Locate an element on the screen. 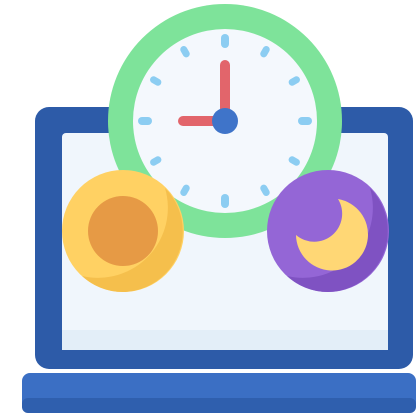 The height and width of the screenshot is (413, 416). laptop-base-shadow is located at coordinates (219, 405).